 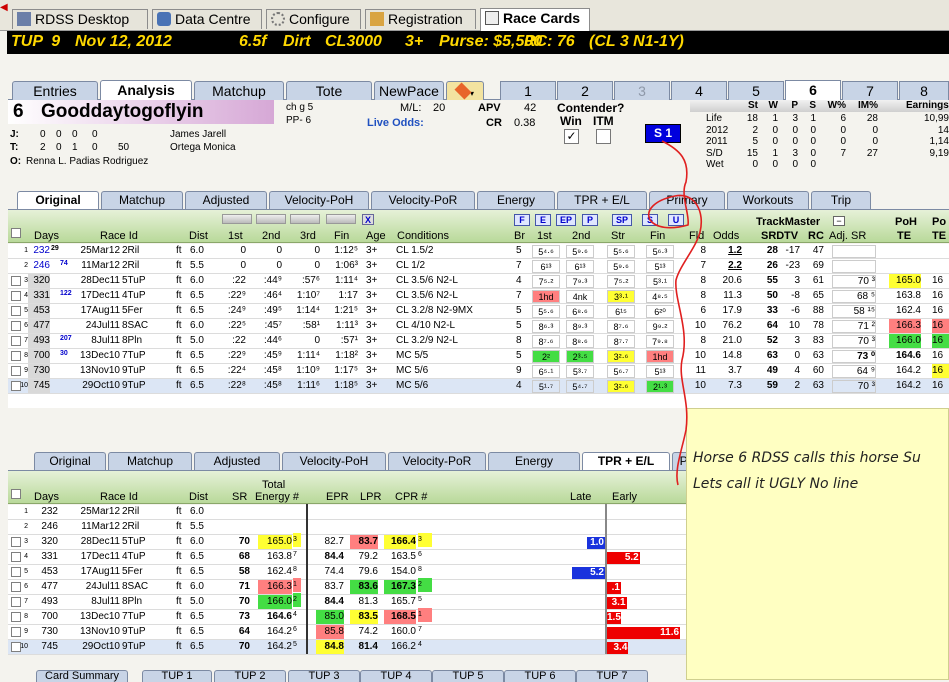 What do you see at coordinates (411, 497) in the screenshot?
I see `lower-col-header-cpr: CPR #` at bounding box center [411, 497].